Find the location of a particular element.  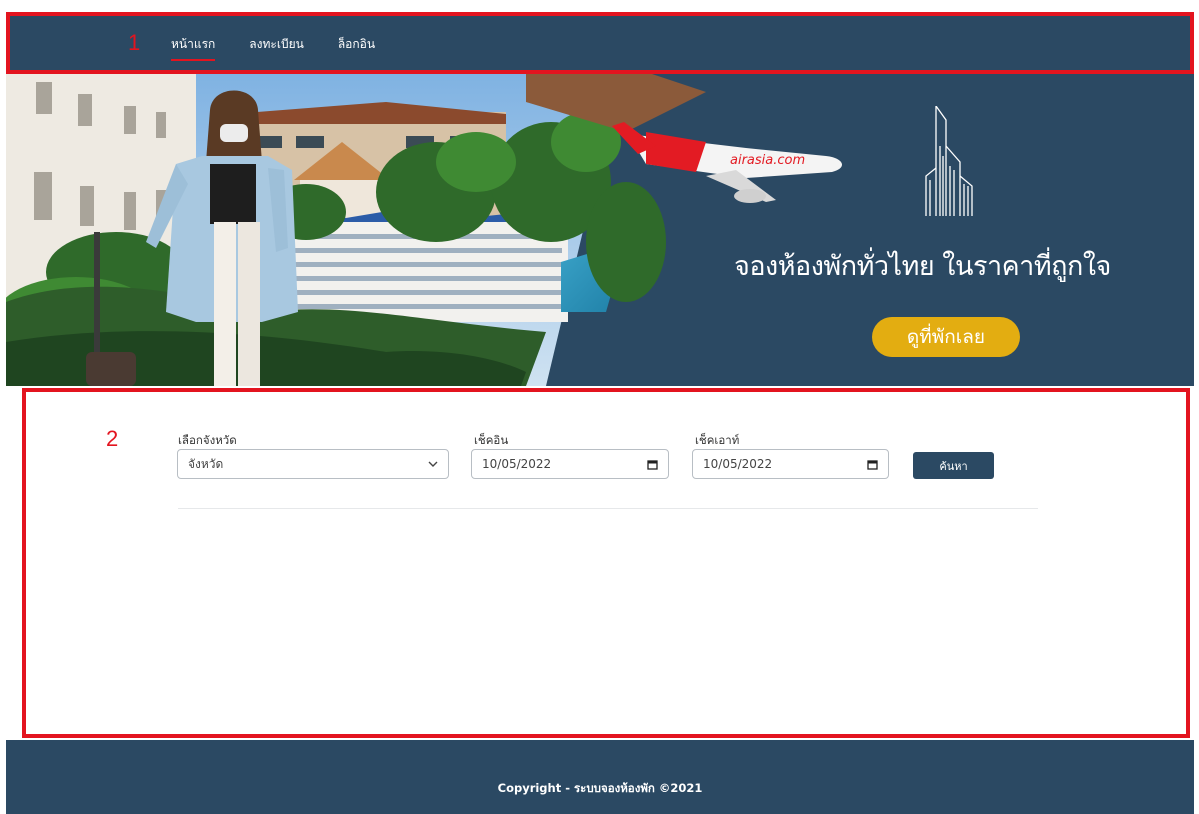

checkout-date-input: 10/05/2022 is located at coordinates (790, 464).